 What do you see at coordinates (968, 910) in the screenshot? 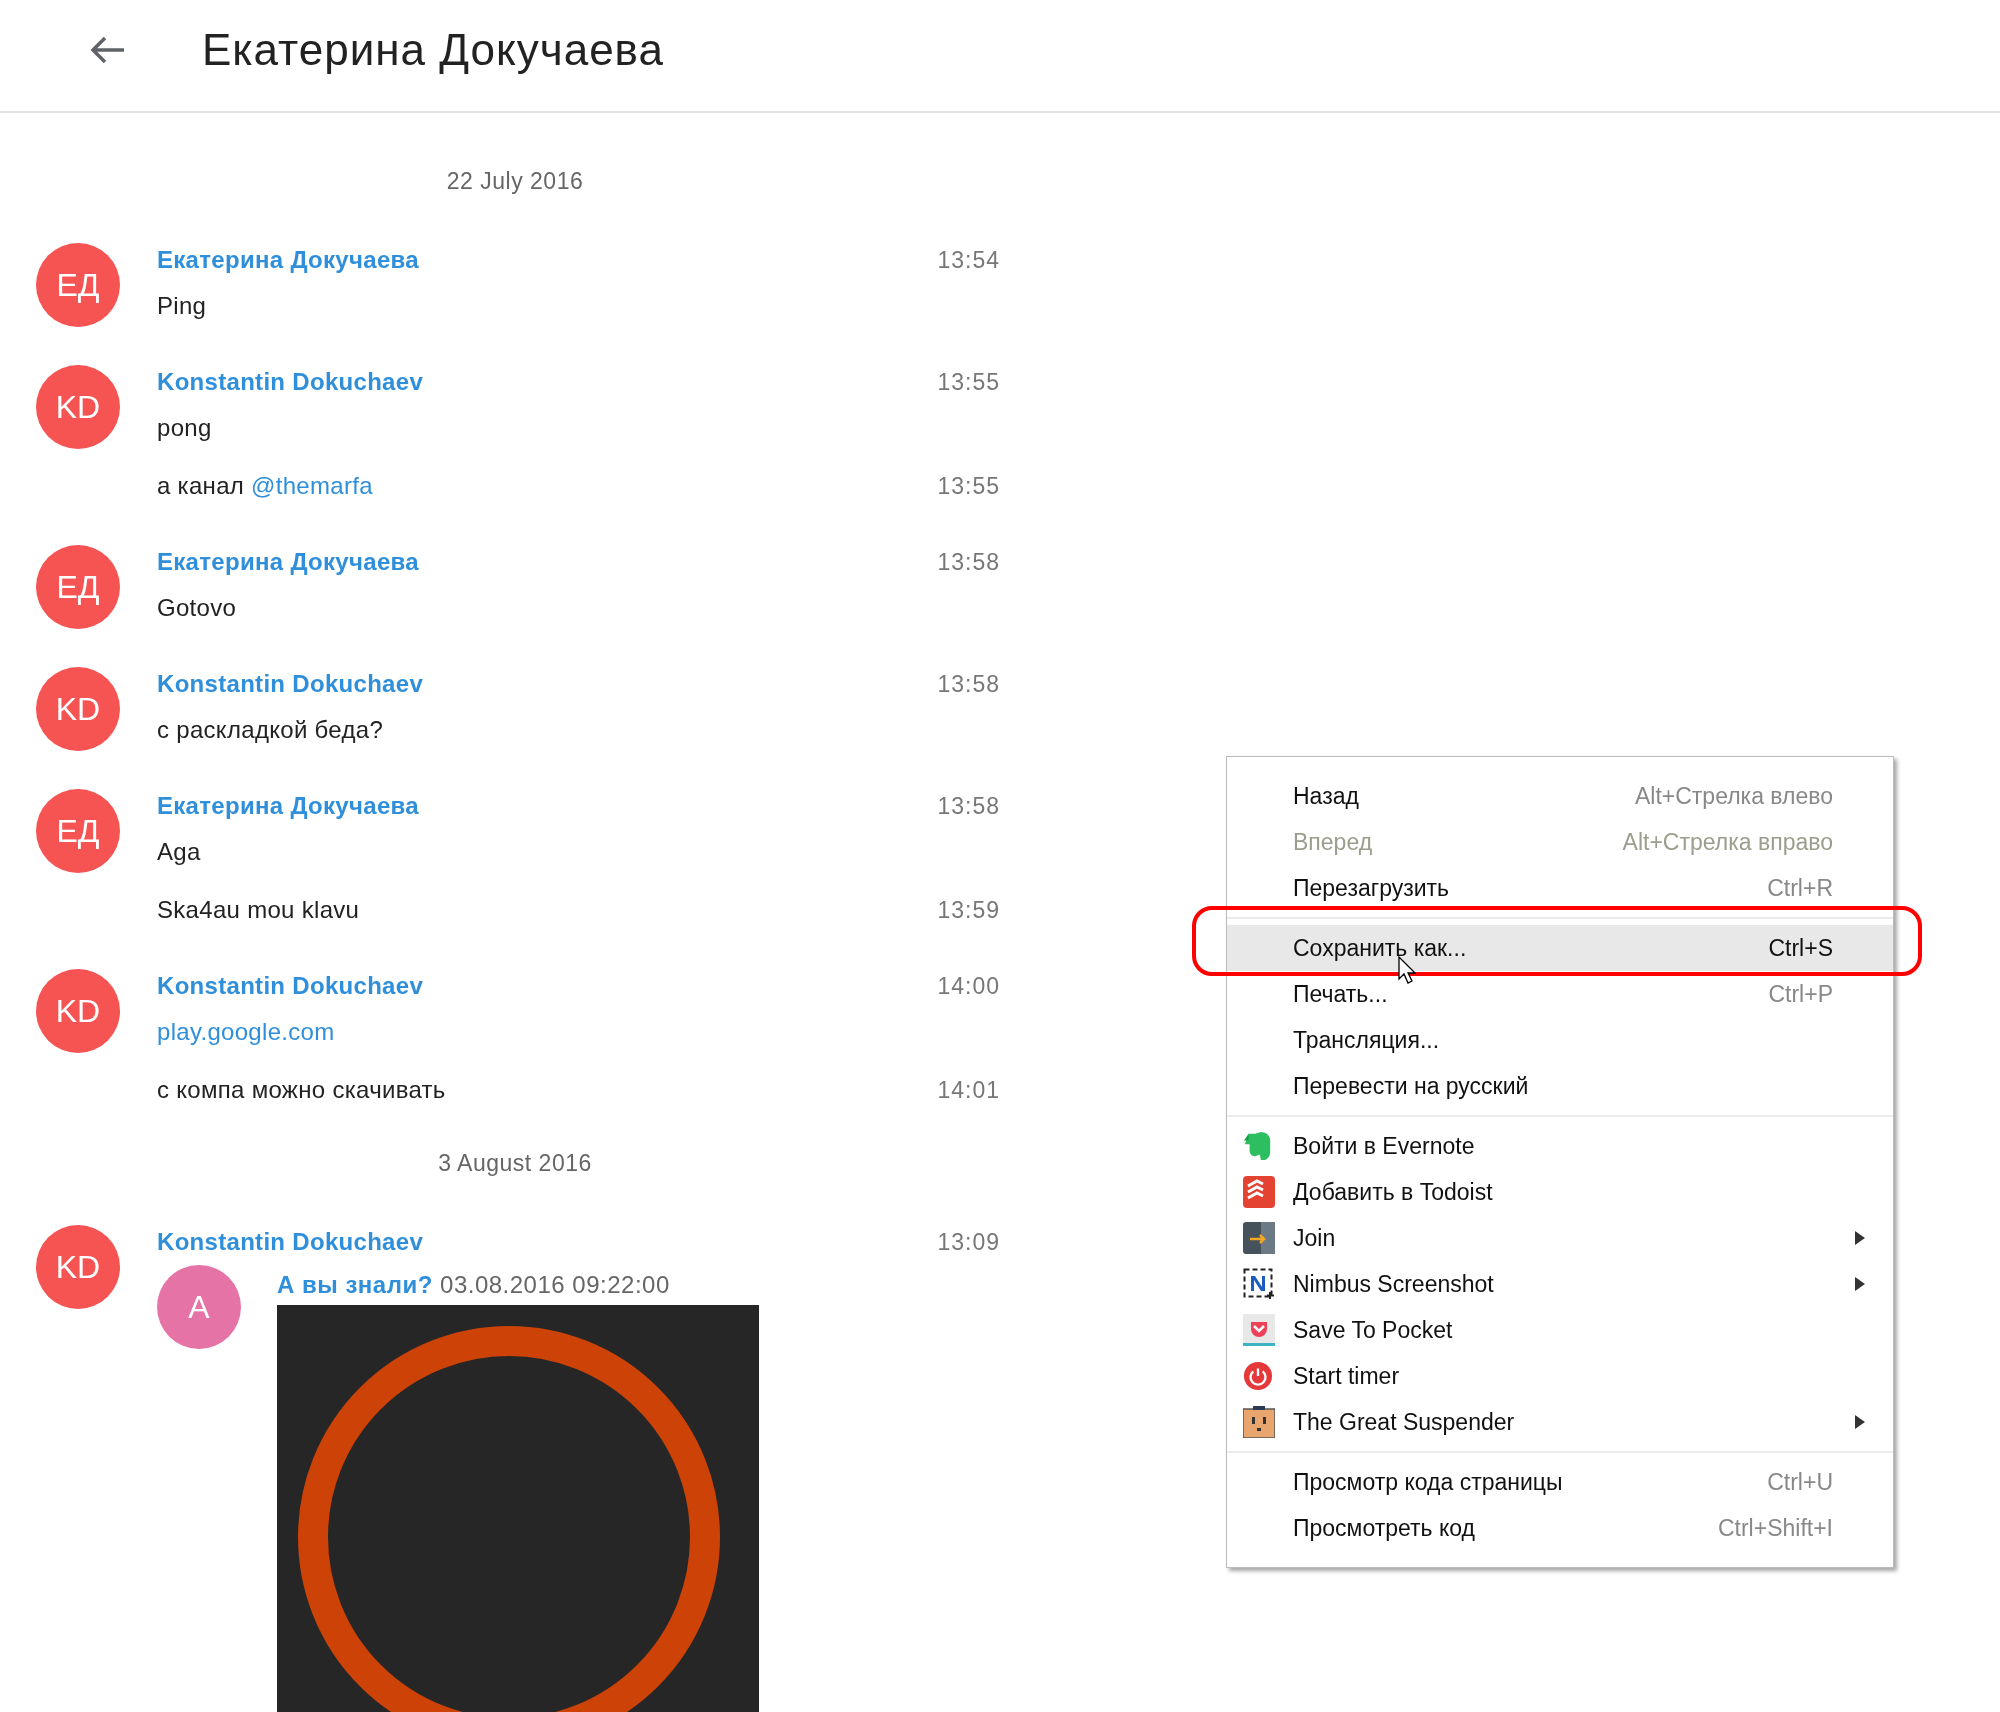
I see `message-time: 13:59` at bounding box center [968, 910].